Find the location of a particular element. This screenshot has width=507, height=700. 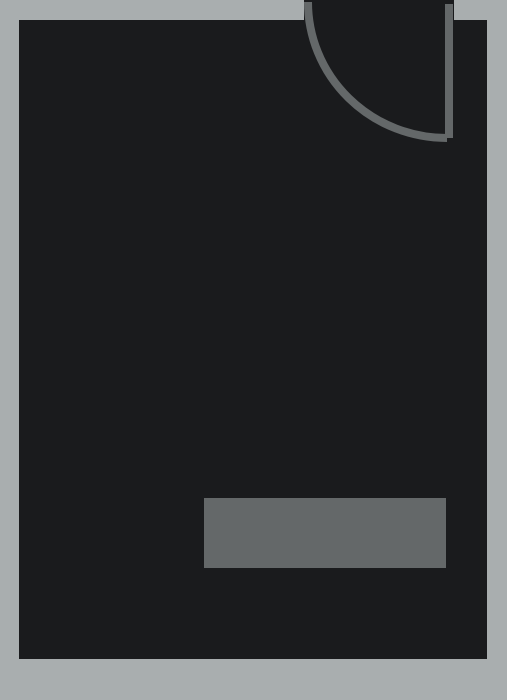

door-opening is located at coordinates (379, 10).